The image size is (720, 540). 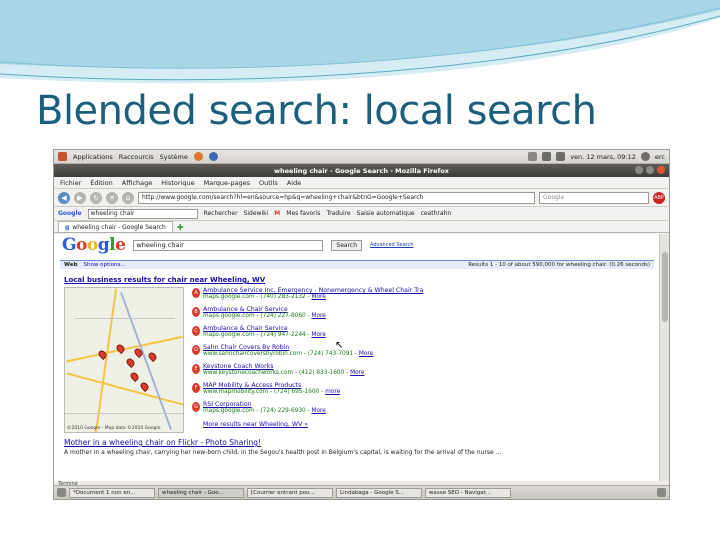 What do you see at coordinates (137, 183) in the screenshot?
I see `menu-view: Affichage` at bounding box center [137, 183].